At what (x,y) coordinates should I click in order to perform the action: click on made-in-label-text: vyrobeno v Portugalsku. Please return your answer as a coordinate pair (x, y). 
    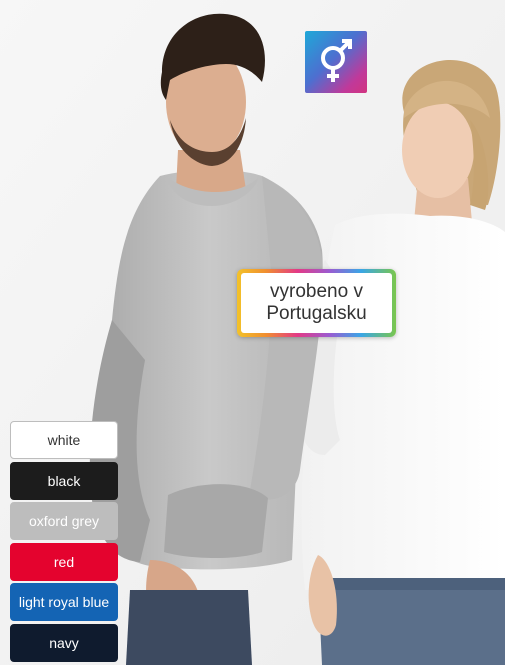
    Looking at the image, I should click on (316, 303).